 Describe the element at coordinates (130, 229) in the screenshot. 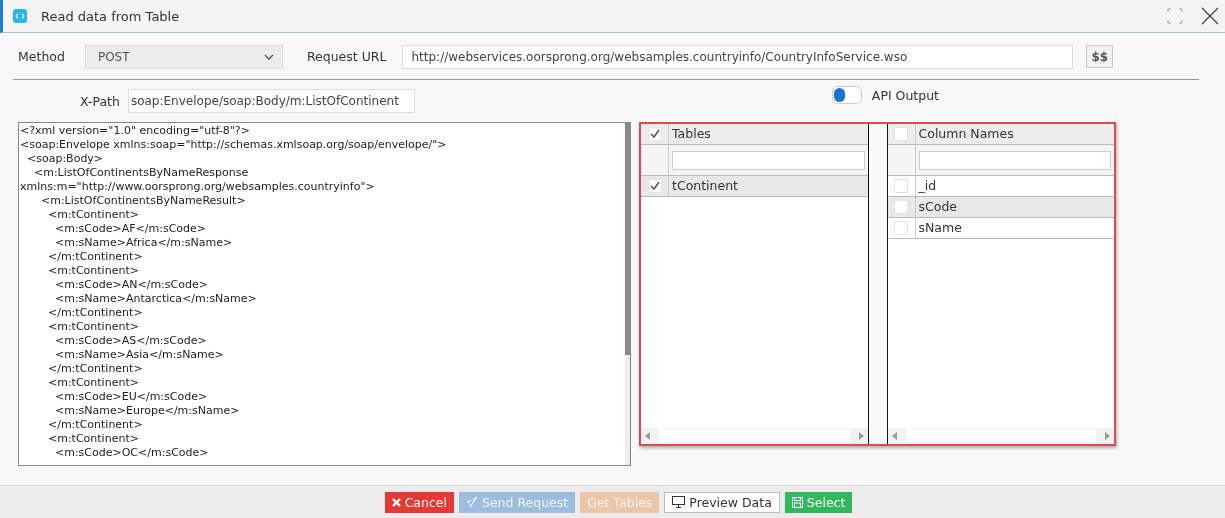

I see `code-line: <m:sCode>AF</m:sCode>` at that location.